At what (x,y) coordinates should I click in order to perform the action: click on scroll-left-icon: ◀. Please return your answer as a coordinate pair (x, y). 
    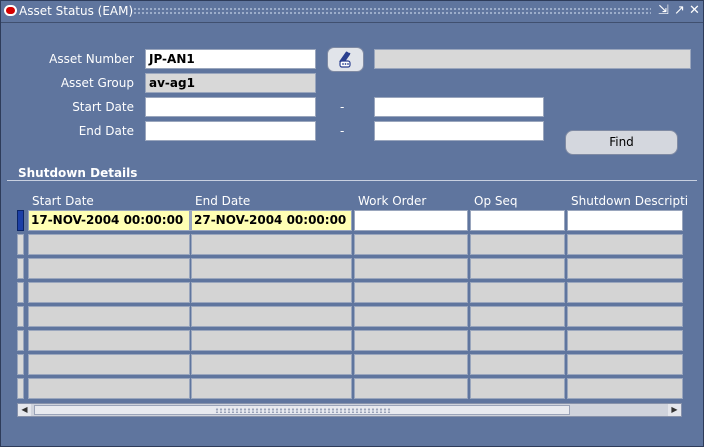
    Looking at the image, I should click on (24, 410).